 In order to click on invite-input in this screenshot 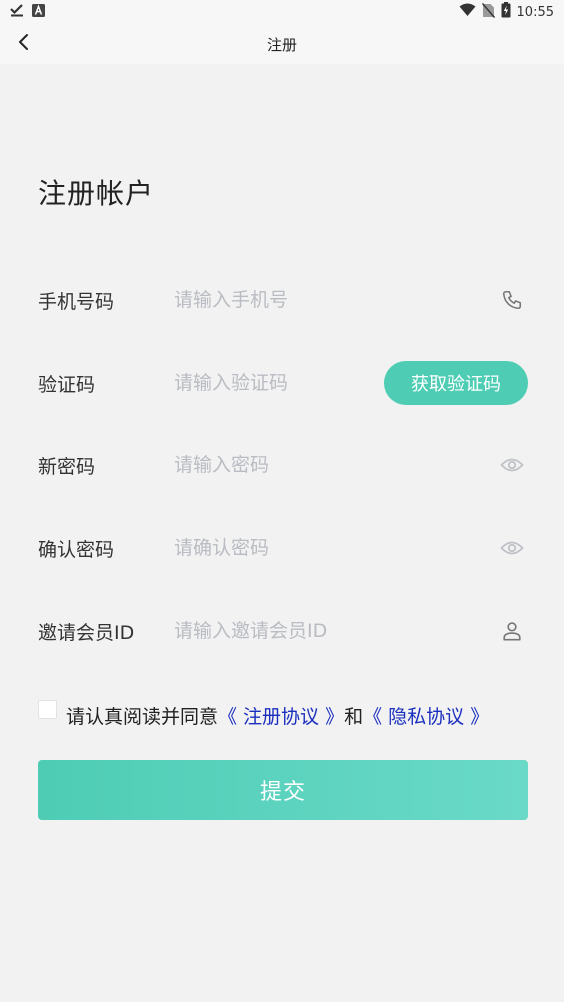, I will do `click(336, 631)`.